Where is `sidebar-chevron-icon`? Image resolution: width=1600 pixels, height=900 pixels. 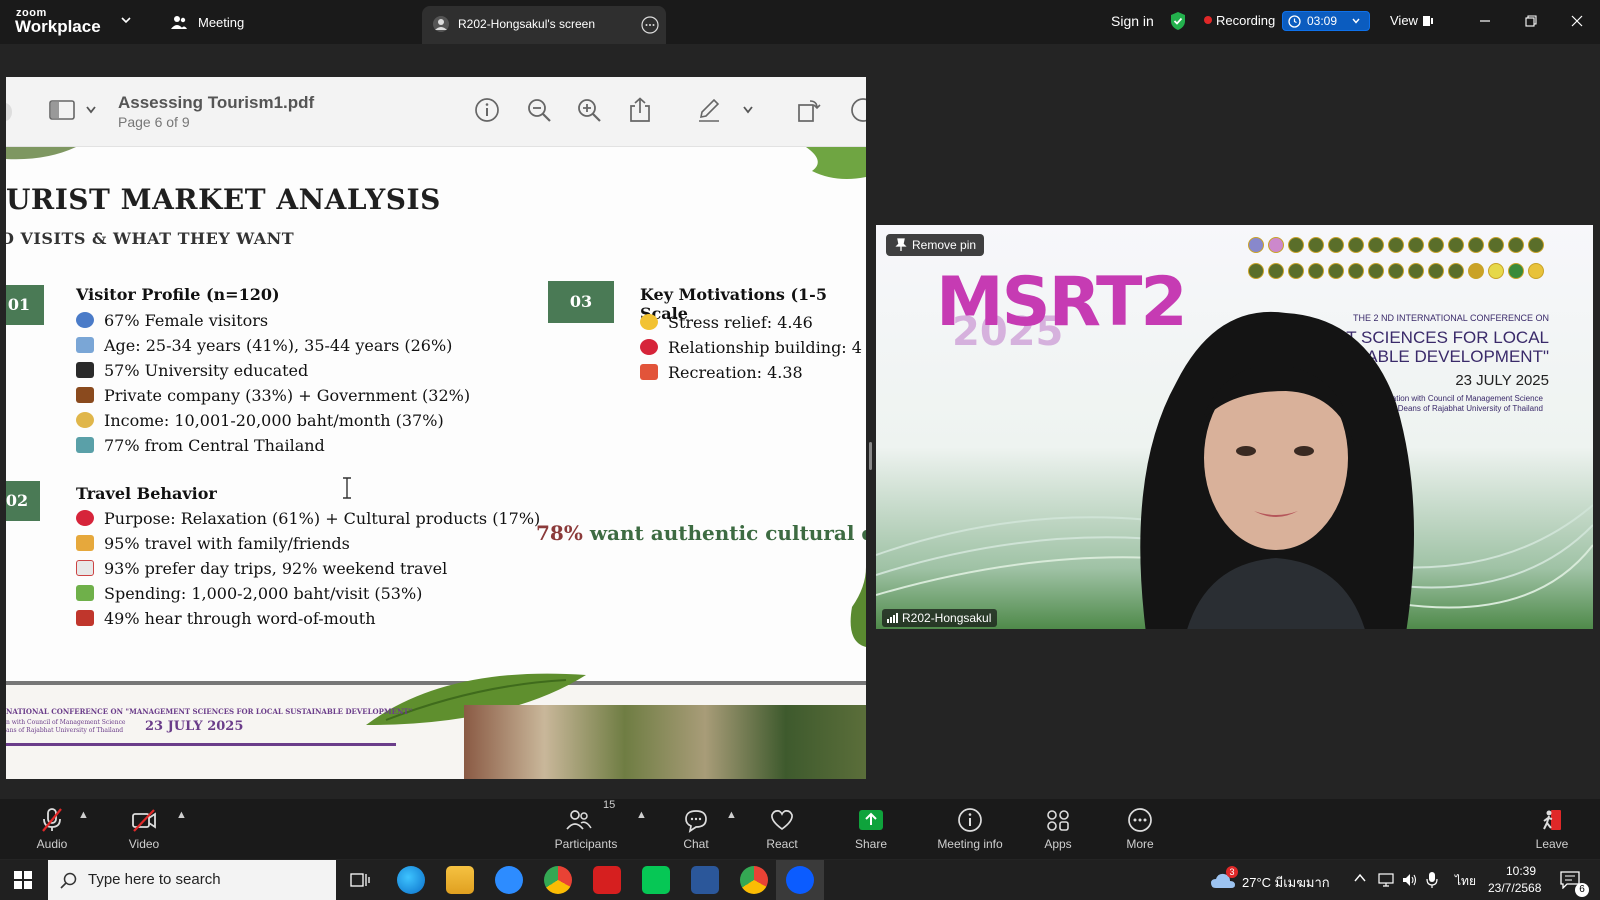
sidebar-chevron-icon is located at coordinates (91, 110).